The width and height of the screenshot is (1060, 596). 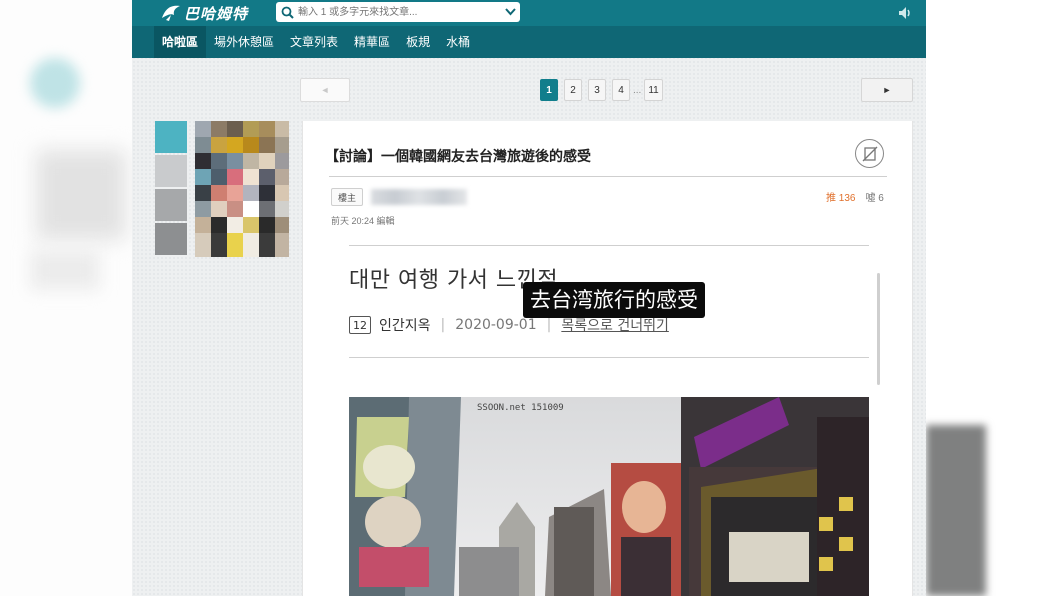 I want to click on user-badges, so click(x=171, y=188).